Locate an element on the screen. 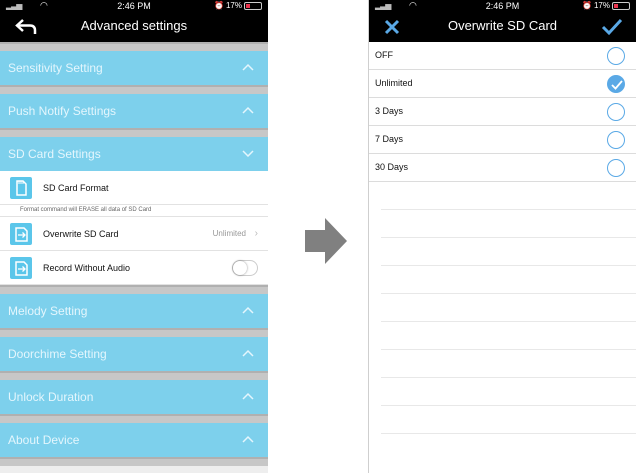 The width and height of the screenshot is (636, 473). option-label: 7 Days is located at coordinates (389, 139).